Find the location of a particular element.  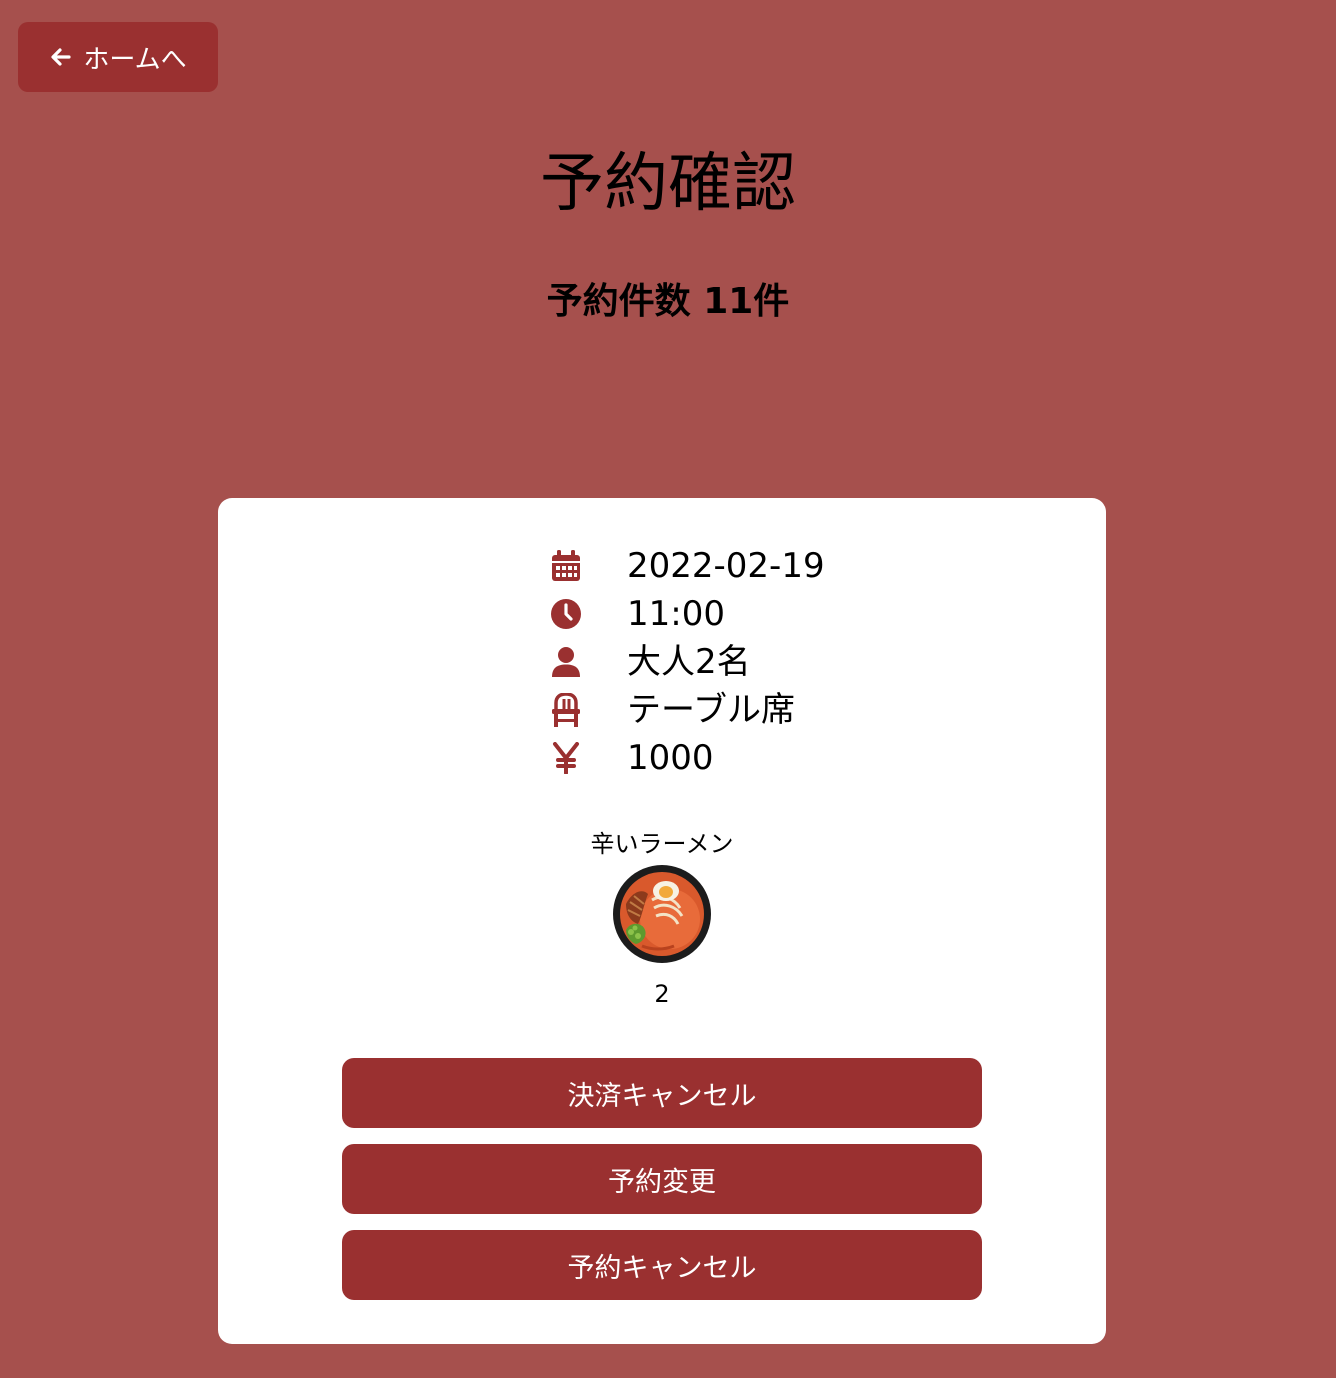

dish-photo is located at coordinates (662, 914).